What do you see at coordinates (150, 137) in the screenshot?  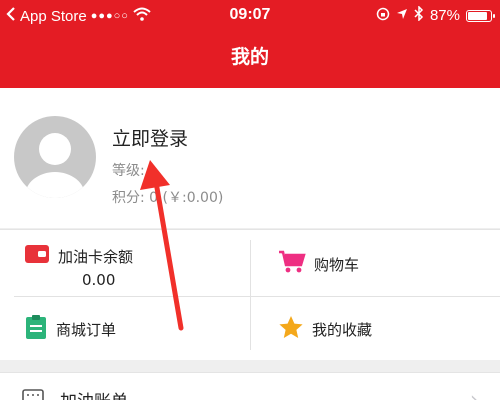 I see `login-link: 立即登录` at bounding box center [150, 137].